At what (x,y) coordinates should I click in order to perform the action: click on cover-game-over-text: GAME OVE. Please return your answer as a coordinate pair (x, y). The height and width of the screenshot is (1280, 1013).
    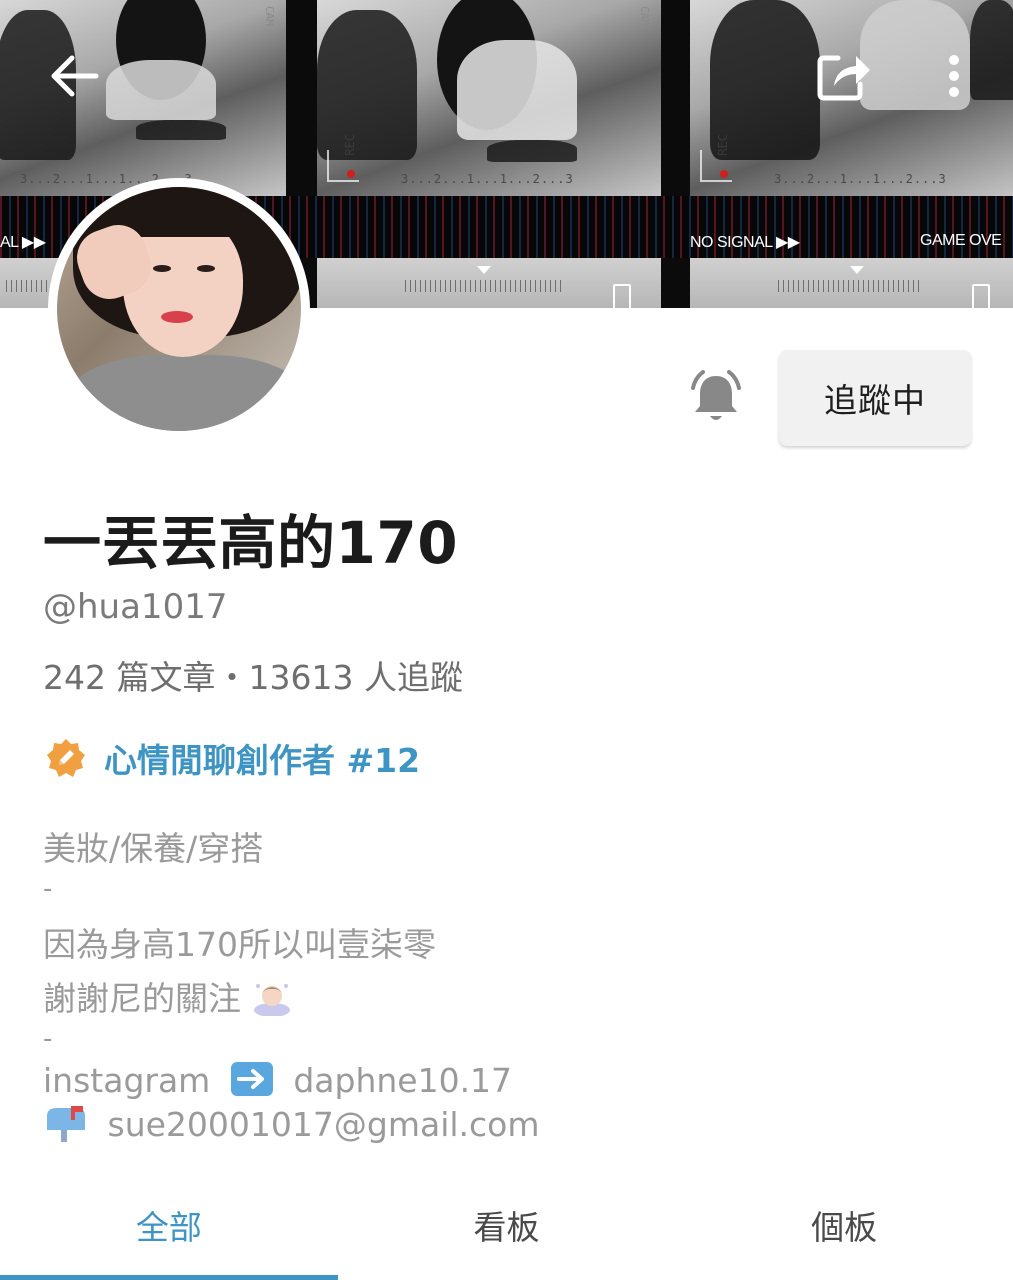
    Looking at the image, I should click on (961, 240).